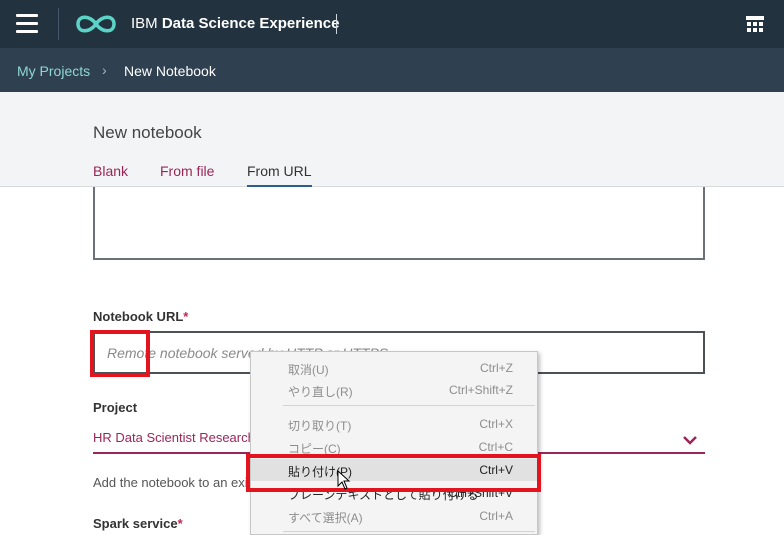 The width and height of the screenshot is (784, 535). Describe the element at coordinates (53, 71) in the screenshot. I see `breadcrumb-my-projects-link: My Projects` at that location.